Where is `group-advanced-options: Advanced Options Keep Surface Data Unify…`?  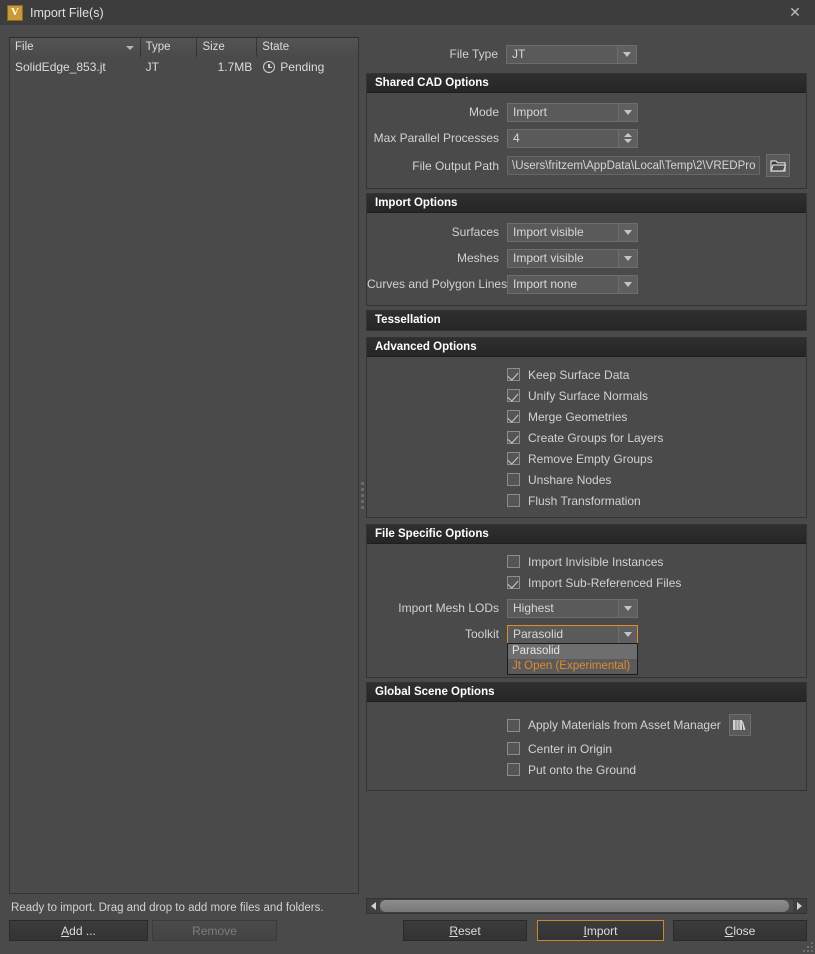
group-advanced-options: Advanced Options Keep Surface Data Unify… is located at coordinates (586, 427).